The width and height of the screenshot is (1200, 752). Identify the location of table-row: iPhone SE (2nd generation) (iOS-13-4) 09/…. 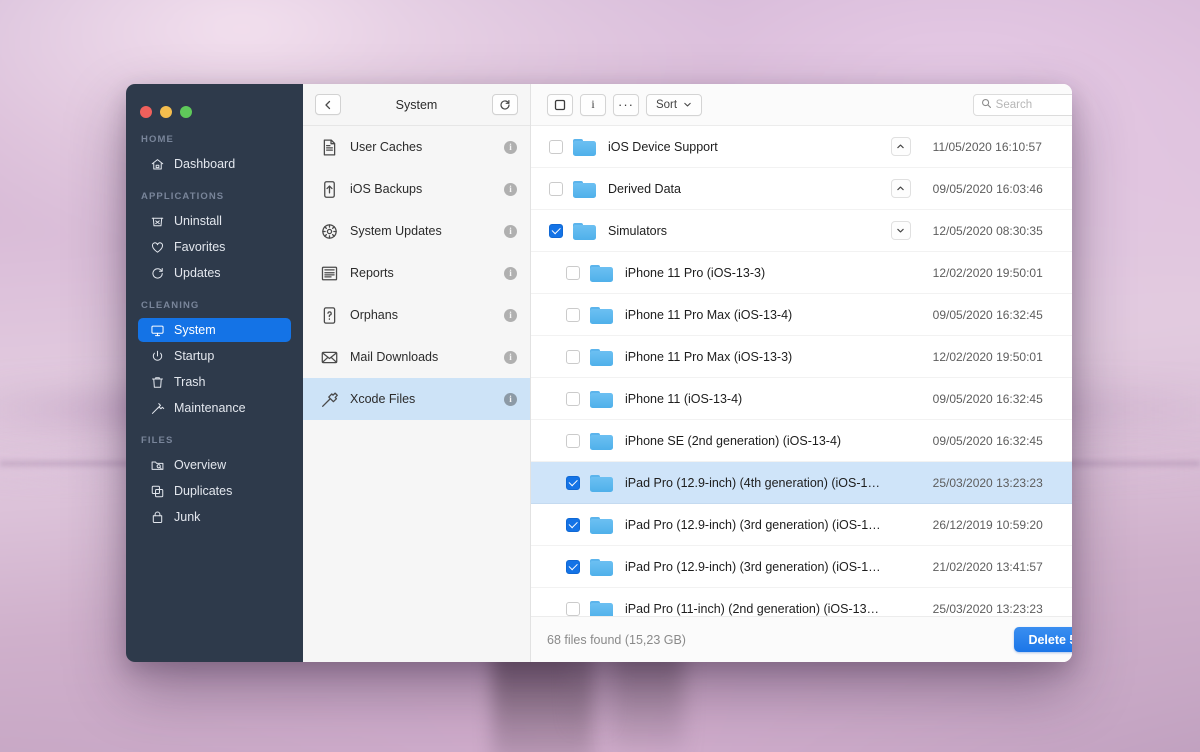
(801, 441).